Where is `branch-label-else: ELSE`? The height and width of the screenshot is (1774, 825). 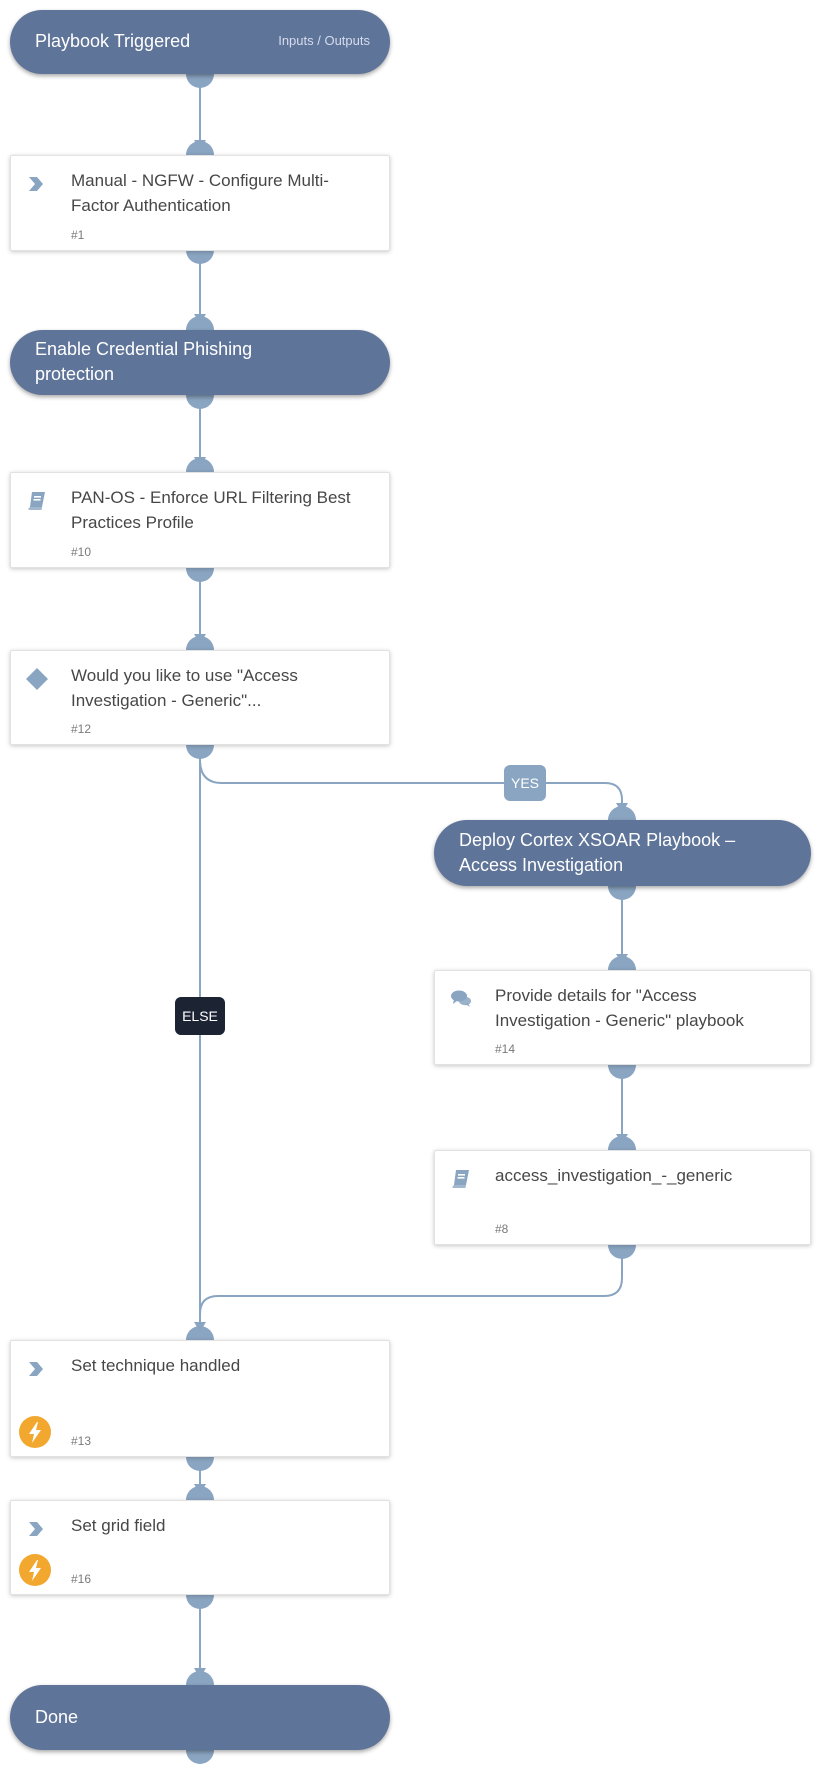 branch-label-else: ELSE is located at coordinates (200, 1016).